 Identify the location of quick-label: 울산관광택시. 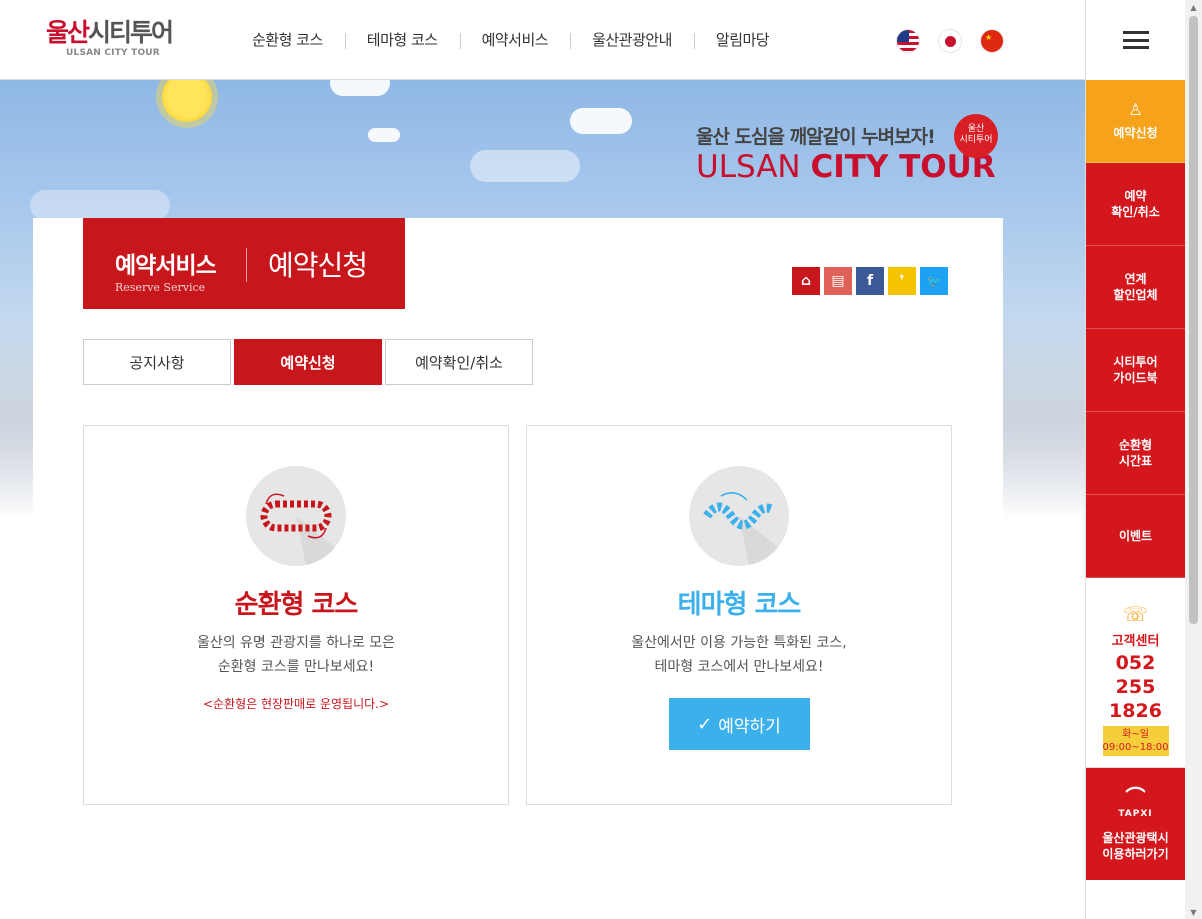
(1135, 838).